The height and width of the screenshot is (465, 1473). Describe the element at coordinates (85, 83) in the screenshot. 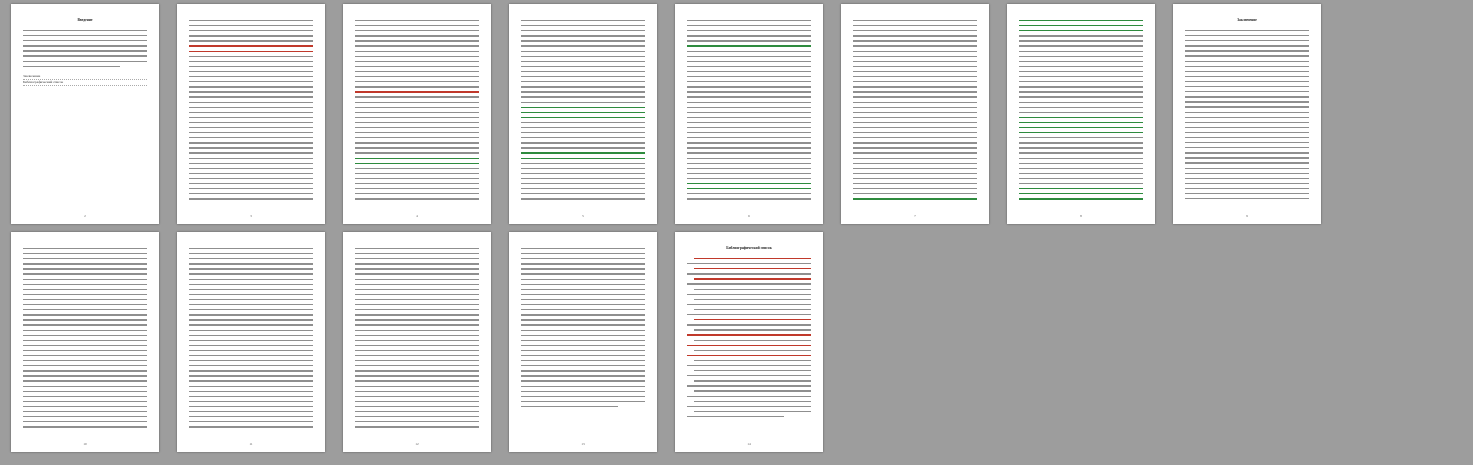

I see `toc-entry: Библиографический список` at that location.